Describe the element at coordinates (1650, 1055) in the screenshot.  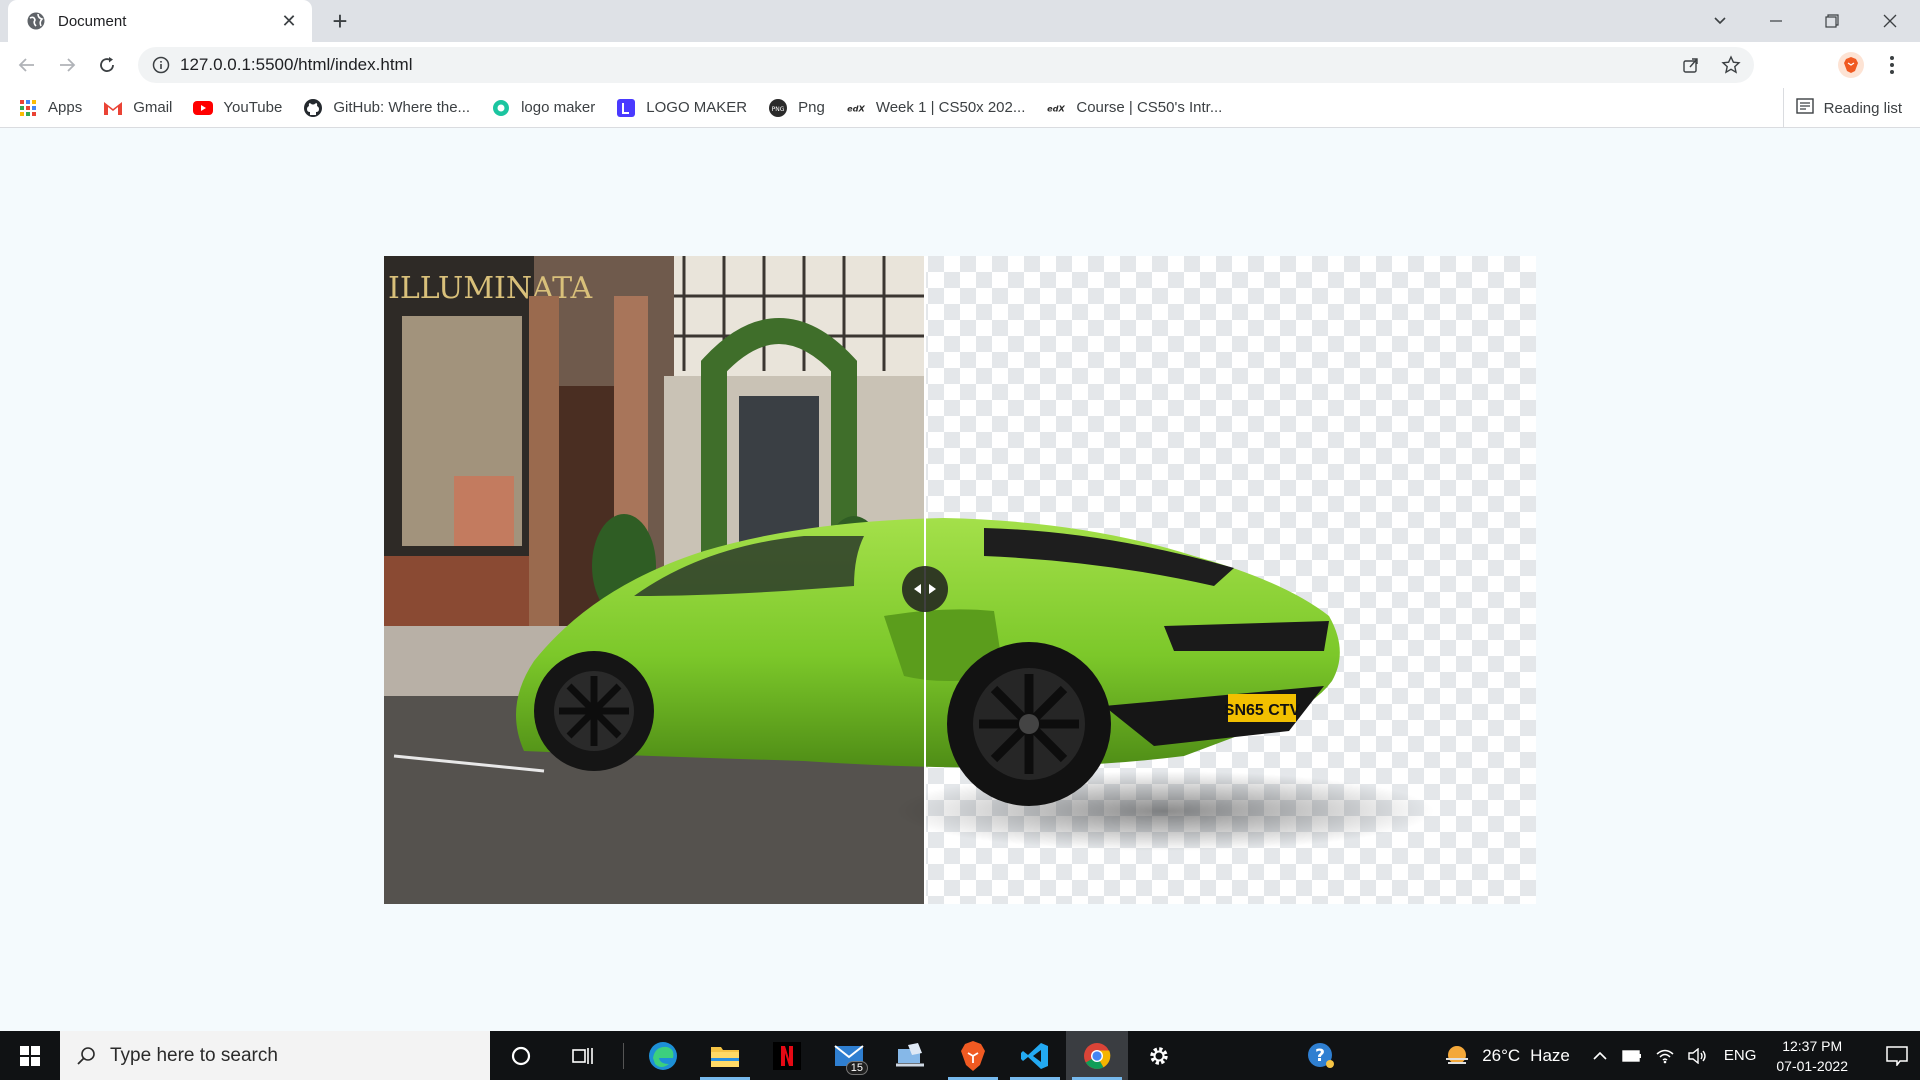
I see `tray-icons` at that location.